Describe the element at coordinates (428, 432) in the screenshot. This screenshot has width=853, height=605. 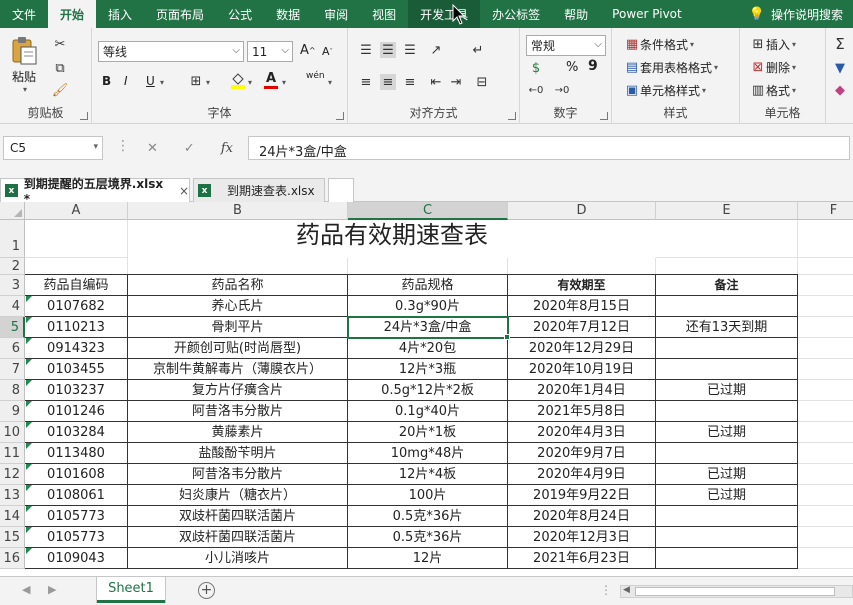
I see `table-cell: 20片*1板` at that location.